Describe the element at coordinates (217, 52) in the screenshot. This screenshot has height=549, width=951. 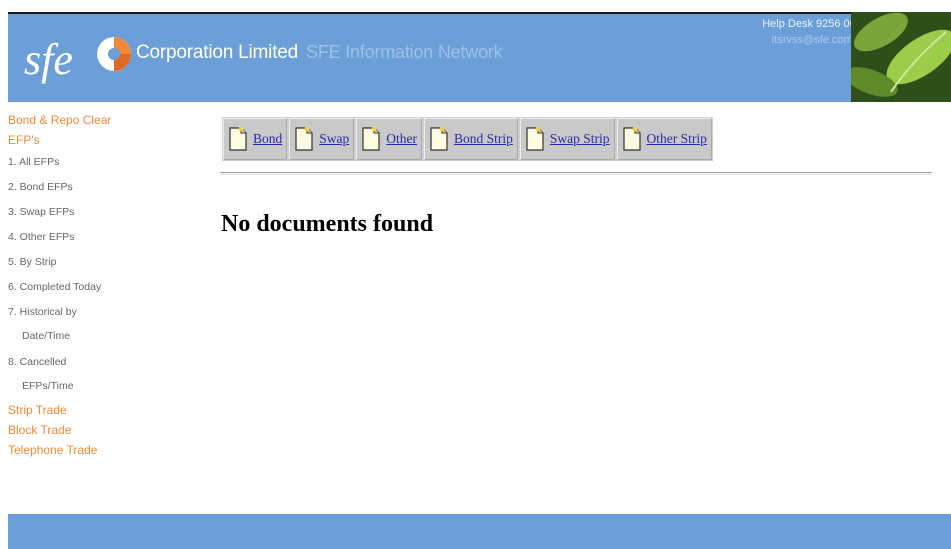
I see `corporation-name: Corporation Limited` at that location.